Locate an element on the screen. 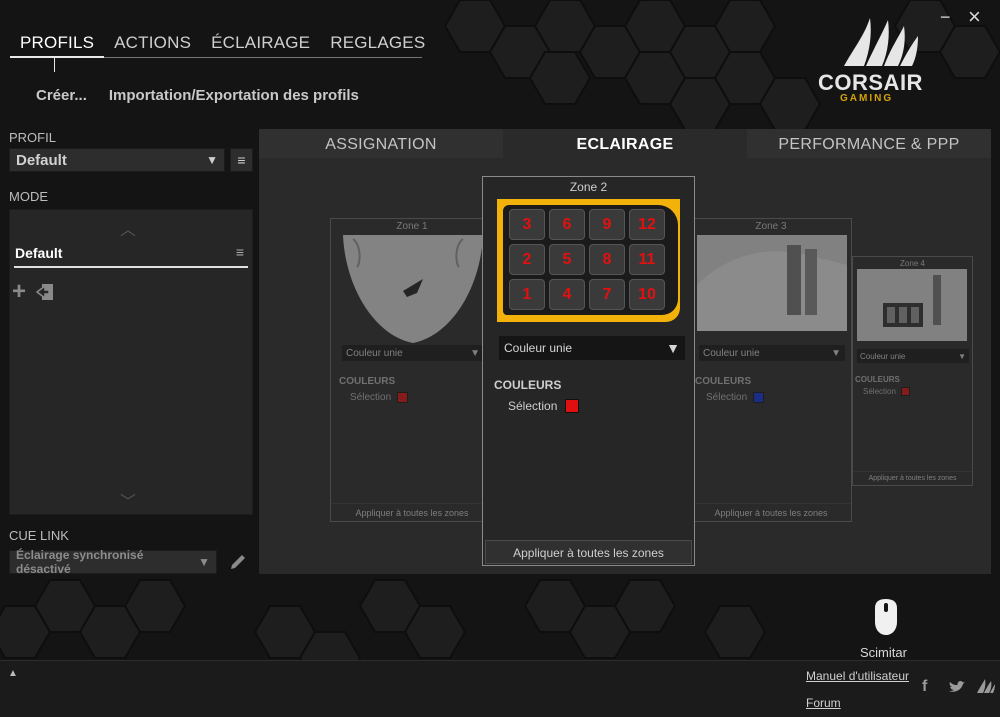 Image resolution: width=1000 pixels, height=717 pixels. close-button: × is located at coordinates (974, 17).